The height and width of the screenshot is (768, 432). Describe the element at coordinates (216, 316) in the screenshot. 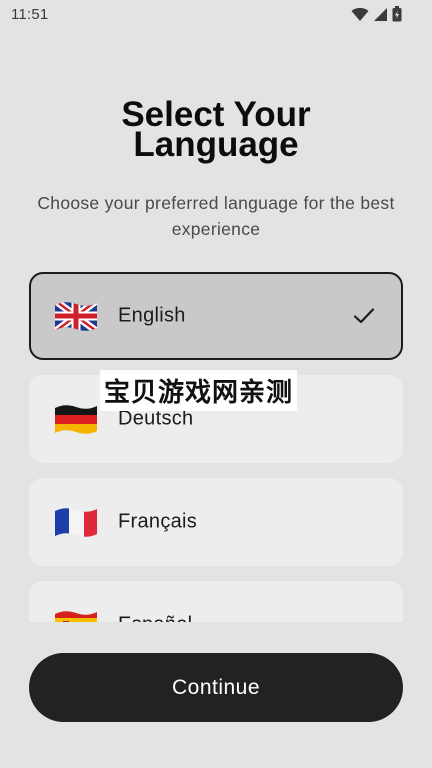

I see `language-option-english: English` at that location.